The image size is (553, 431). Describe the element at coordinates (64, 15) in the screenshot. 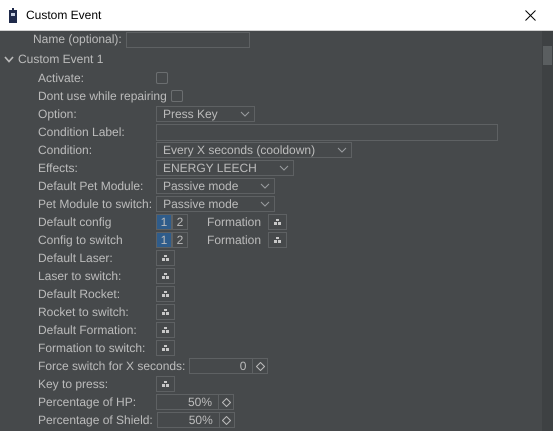

I see `window-title: Custom Event` at that location.